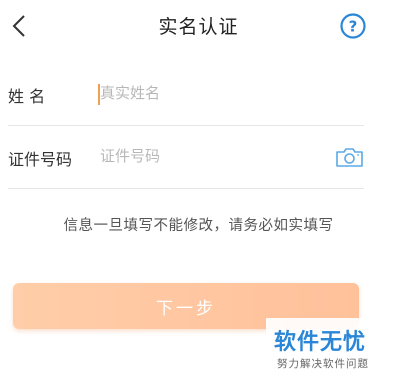 The width and height of the screenshot is (397, 383). What do you see at coordinates (349, 157) in the screenshot?
I see `camera-icon` at bounding box center [349, 157].